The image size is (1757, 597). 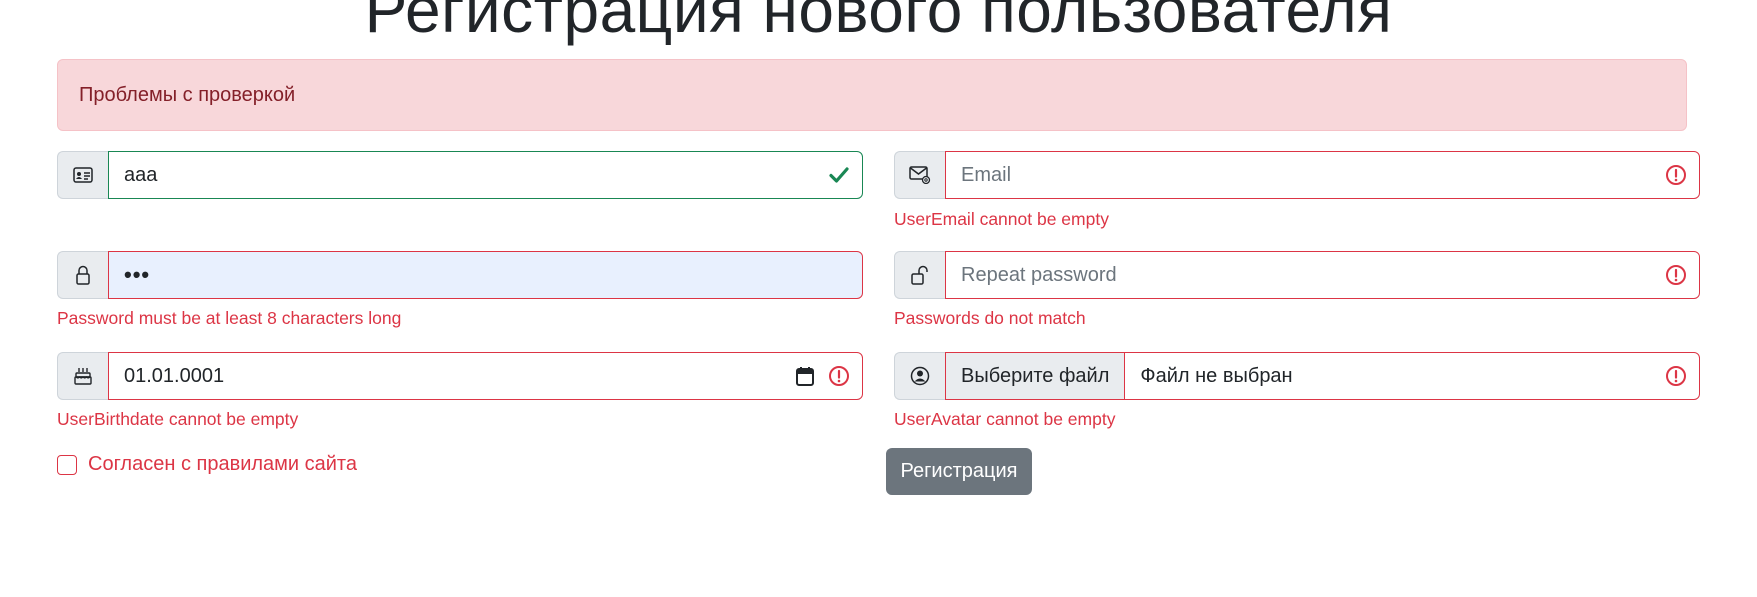 What do you see at coordinates (67, 464) in the screenshot?
I see `agree-checkbox` at bounding box center [67, 464].